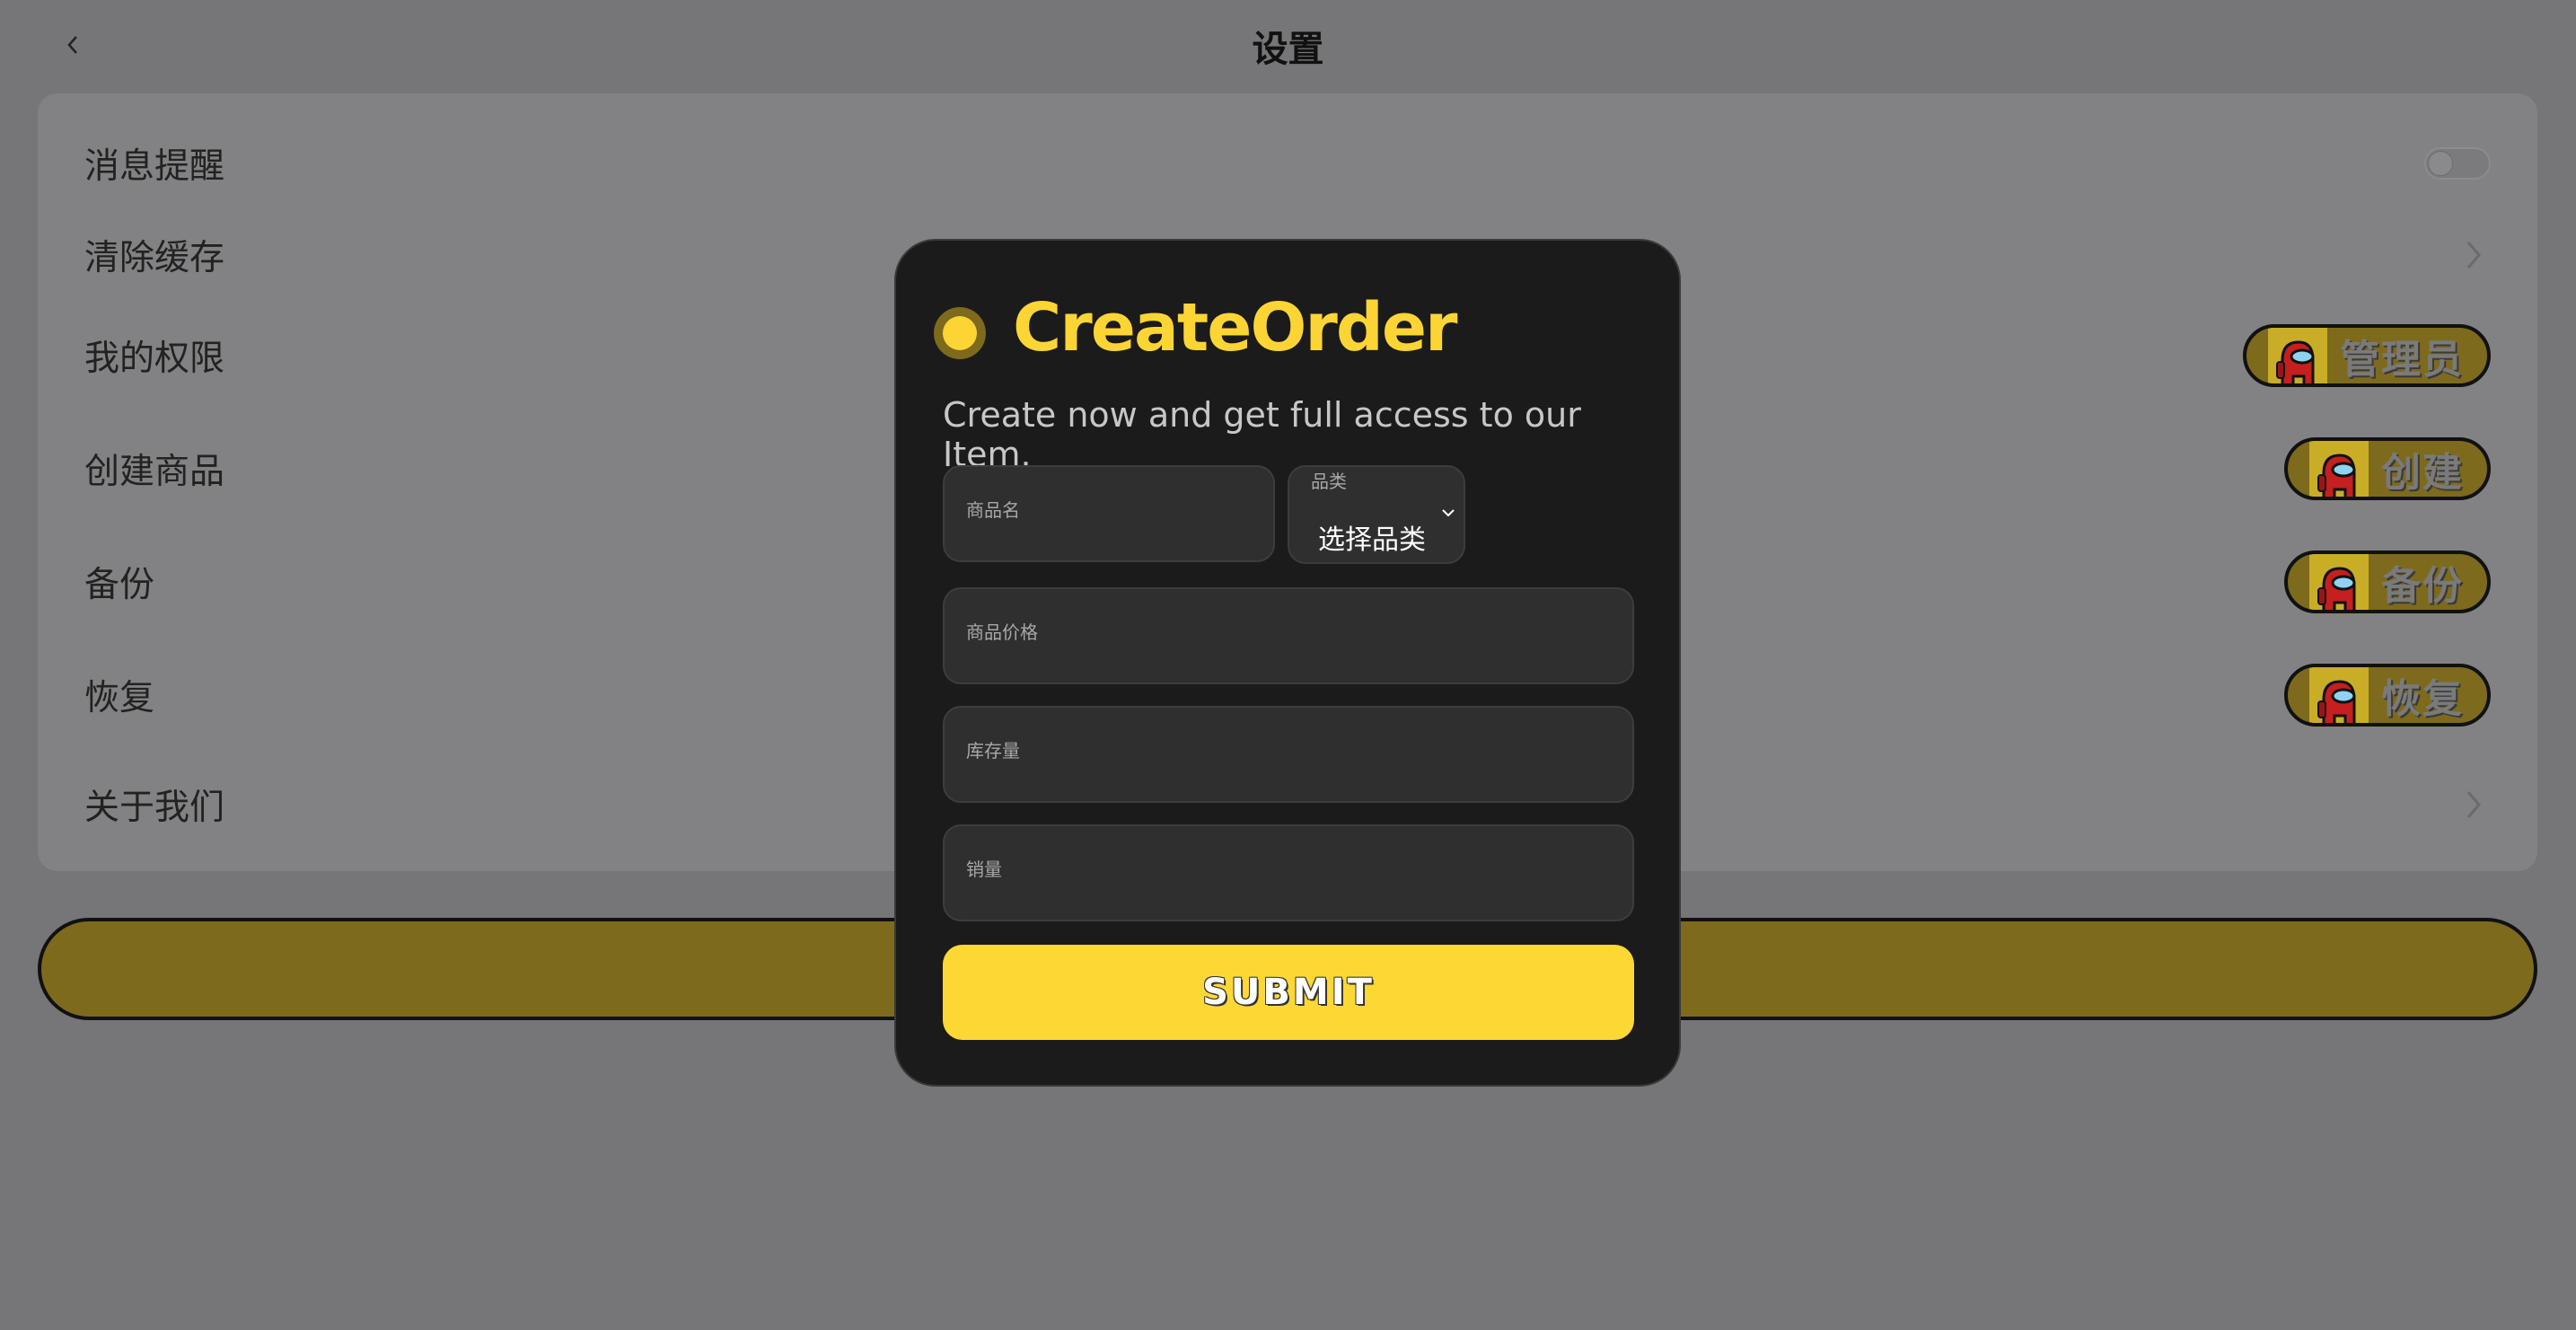  What do you see at coordinates (2440, 164) in the screenshot?
I see `toggle-knob` at bounding box center [2440, 164].